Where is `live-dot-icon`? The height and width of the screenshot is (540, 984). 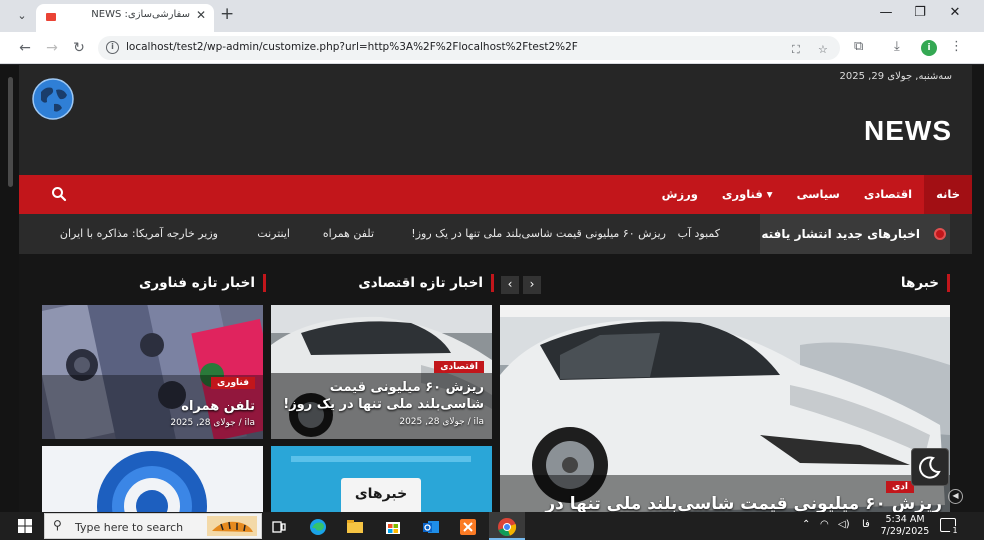
live-dot-icon is located at coordinates (940, 234).